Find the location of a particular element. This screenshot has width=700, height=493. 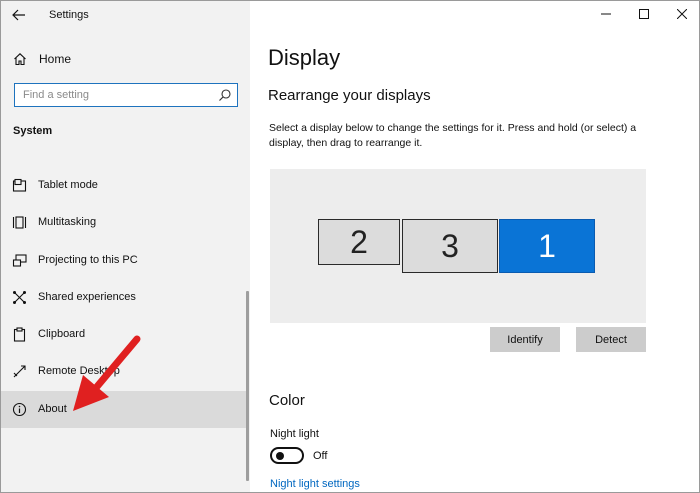

sidebar-scrollbar is located at coordinates (247, 386).